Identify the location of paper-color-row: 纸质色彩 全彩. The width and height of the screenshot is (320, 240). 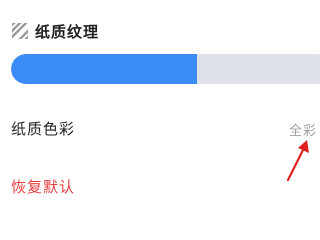
(165, 128).